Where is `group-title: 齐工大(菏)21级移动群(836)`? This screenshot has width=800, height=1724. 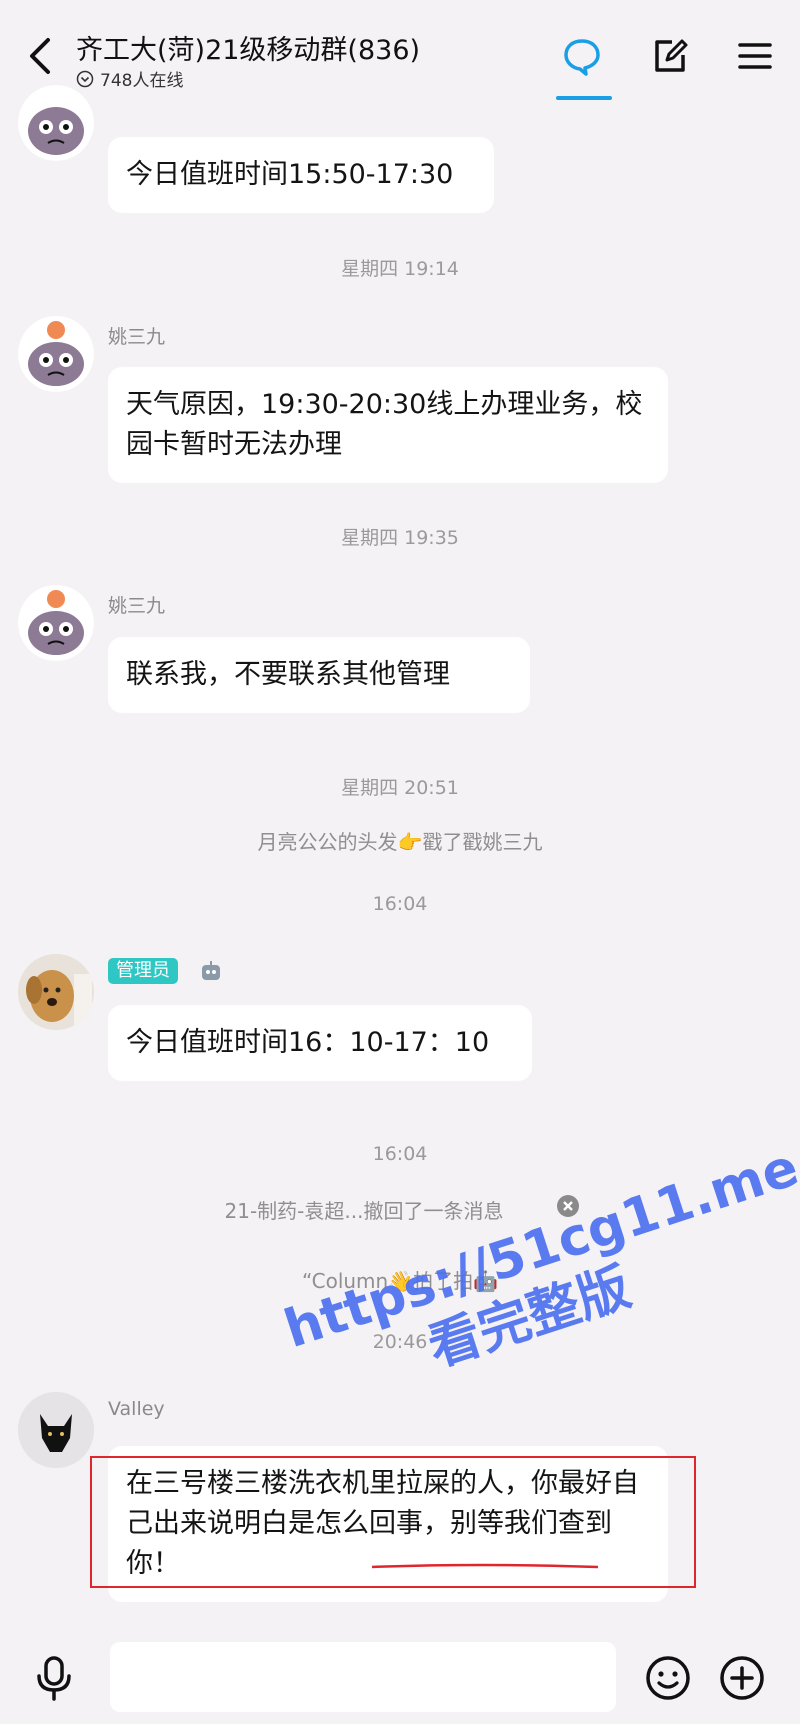 group-title: 齐工大(菏)21级移动群(836) is located at coordinates (248, 47).